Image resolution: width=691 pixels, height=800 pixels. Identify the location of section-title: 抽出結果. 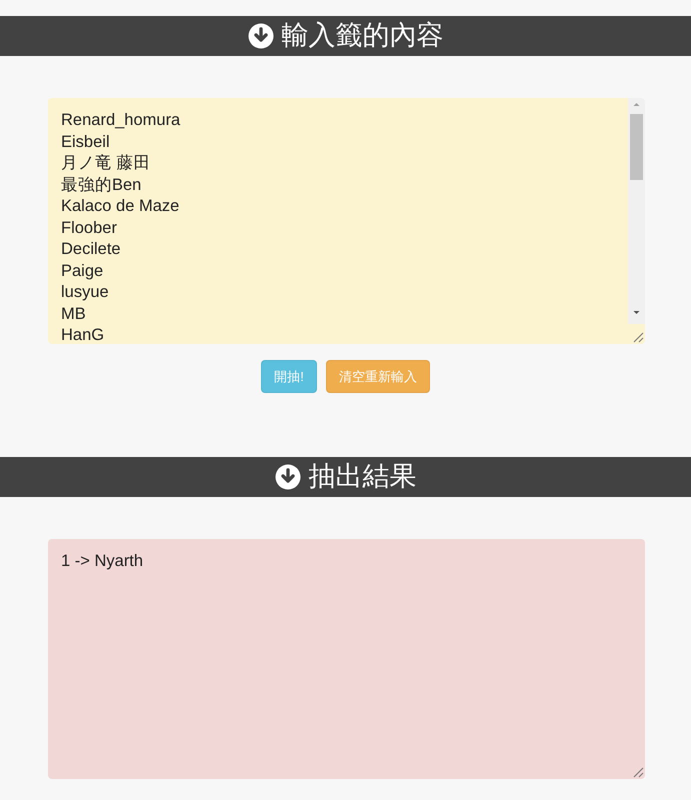
(362, 477).